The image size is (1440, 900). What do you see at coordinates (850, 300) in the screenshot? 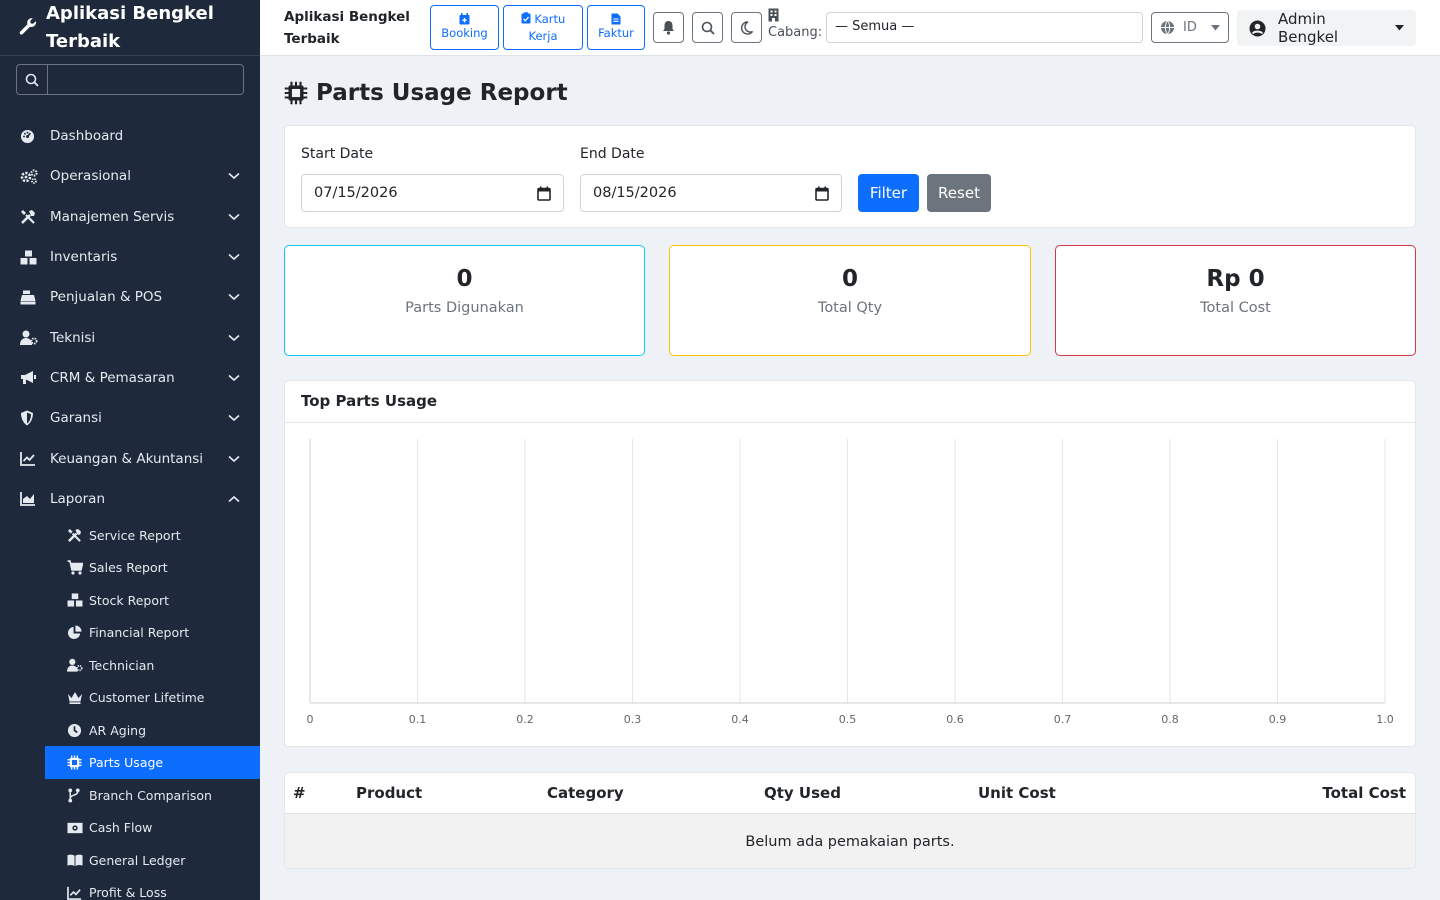
I see `stat-total-qty: 0 Total Qty` at bounding box center [850, 300].